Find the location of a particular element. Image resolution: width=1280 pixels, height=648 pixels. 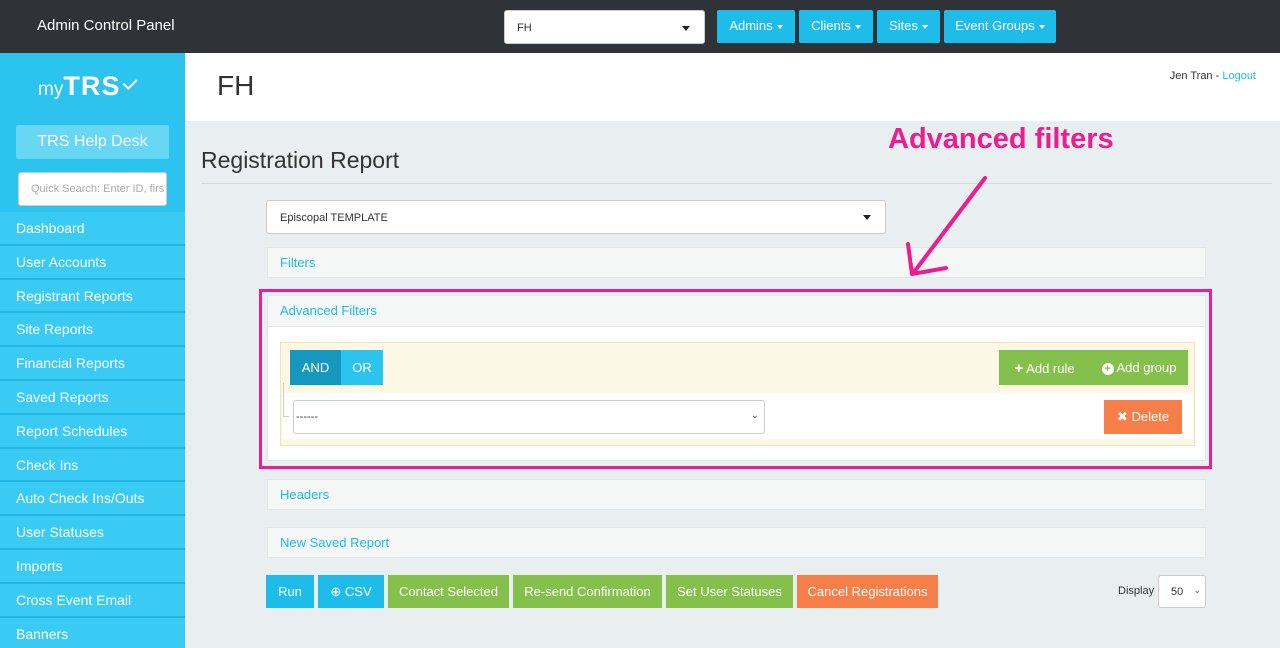

sites-menu-label: Sites is located at coordinates (903, 25).